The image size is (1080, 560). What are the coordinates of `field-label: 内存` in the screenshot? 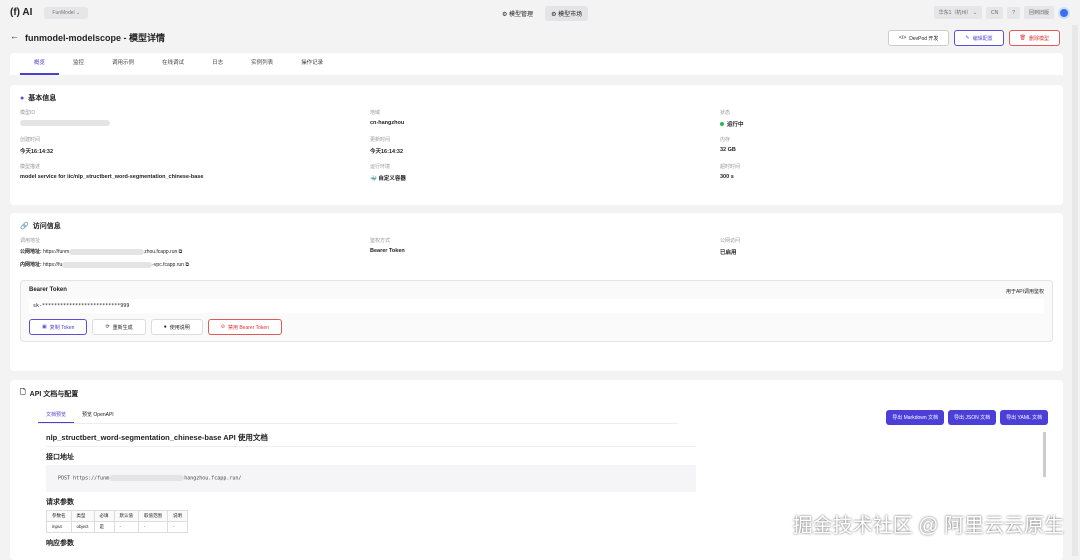 It's located at (725, 140).